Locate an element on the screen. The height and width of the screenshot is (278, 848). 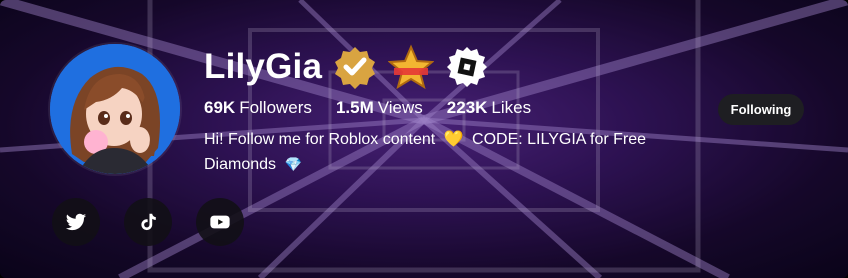
roblox-badge-icon is located at coordinates (467, 67).